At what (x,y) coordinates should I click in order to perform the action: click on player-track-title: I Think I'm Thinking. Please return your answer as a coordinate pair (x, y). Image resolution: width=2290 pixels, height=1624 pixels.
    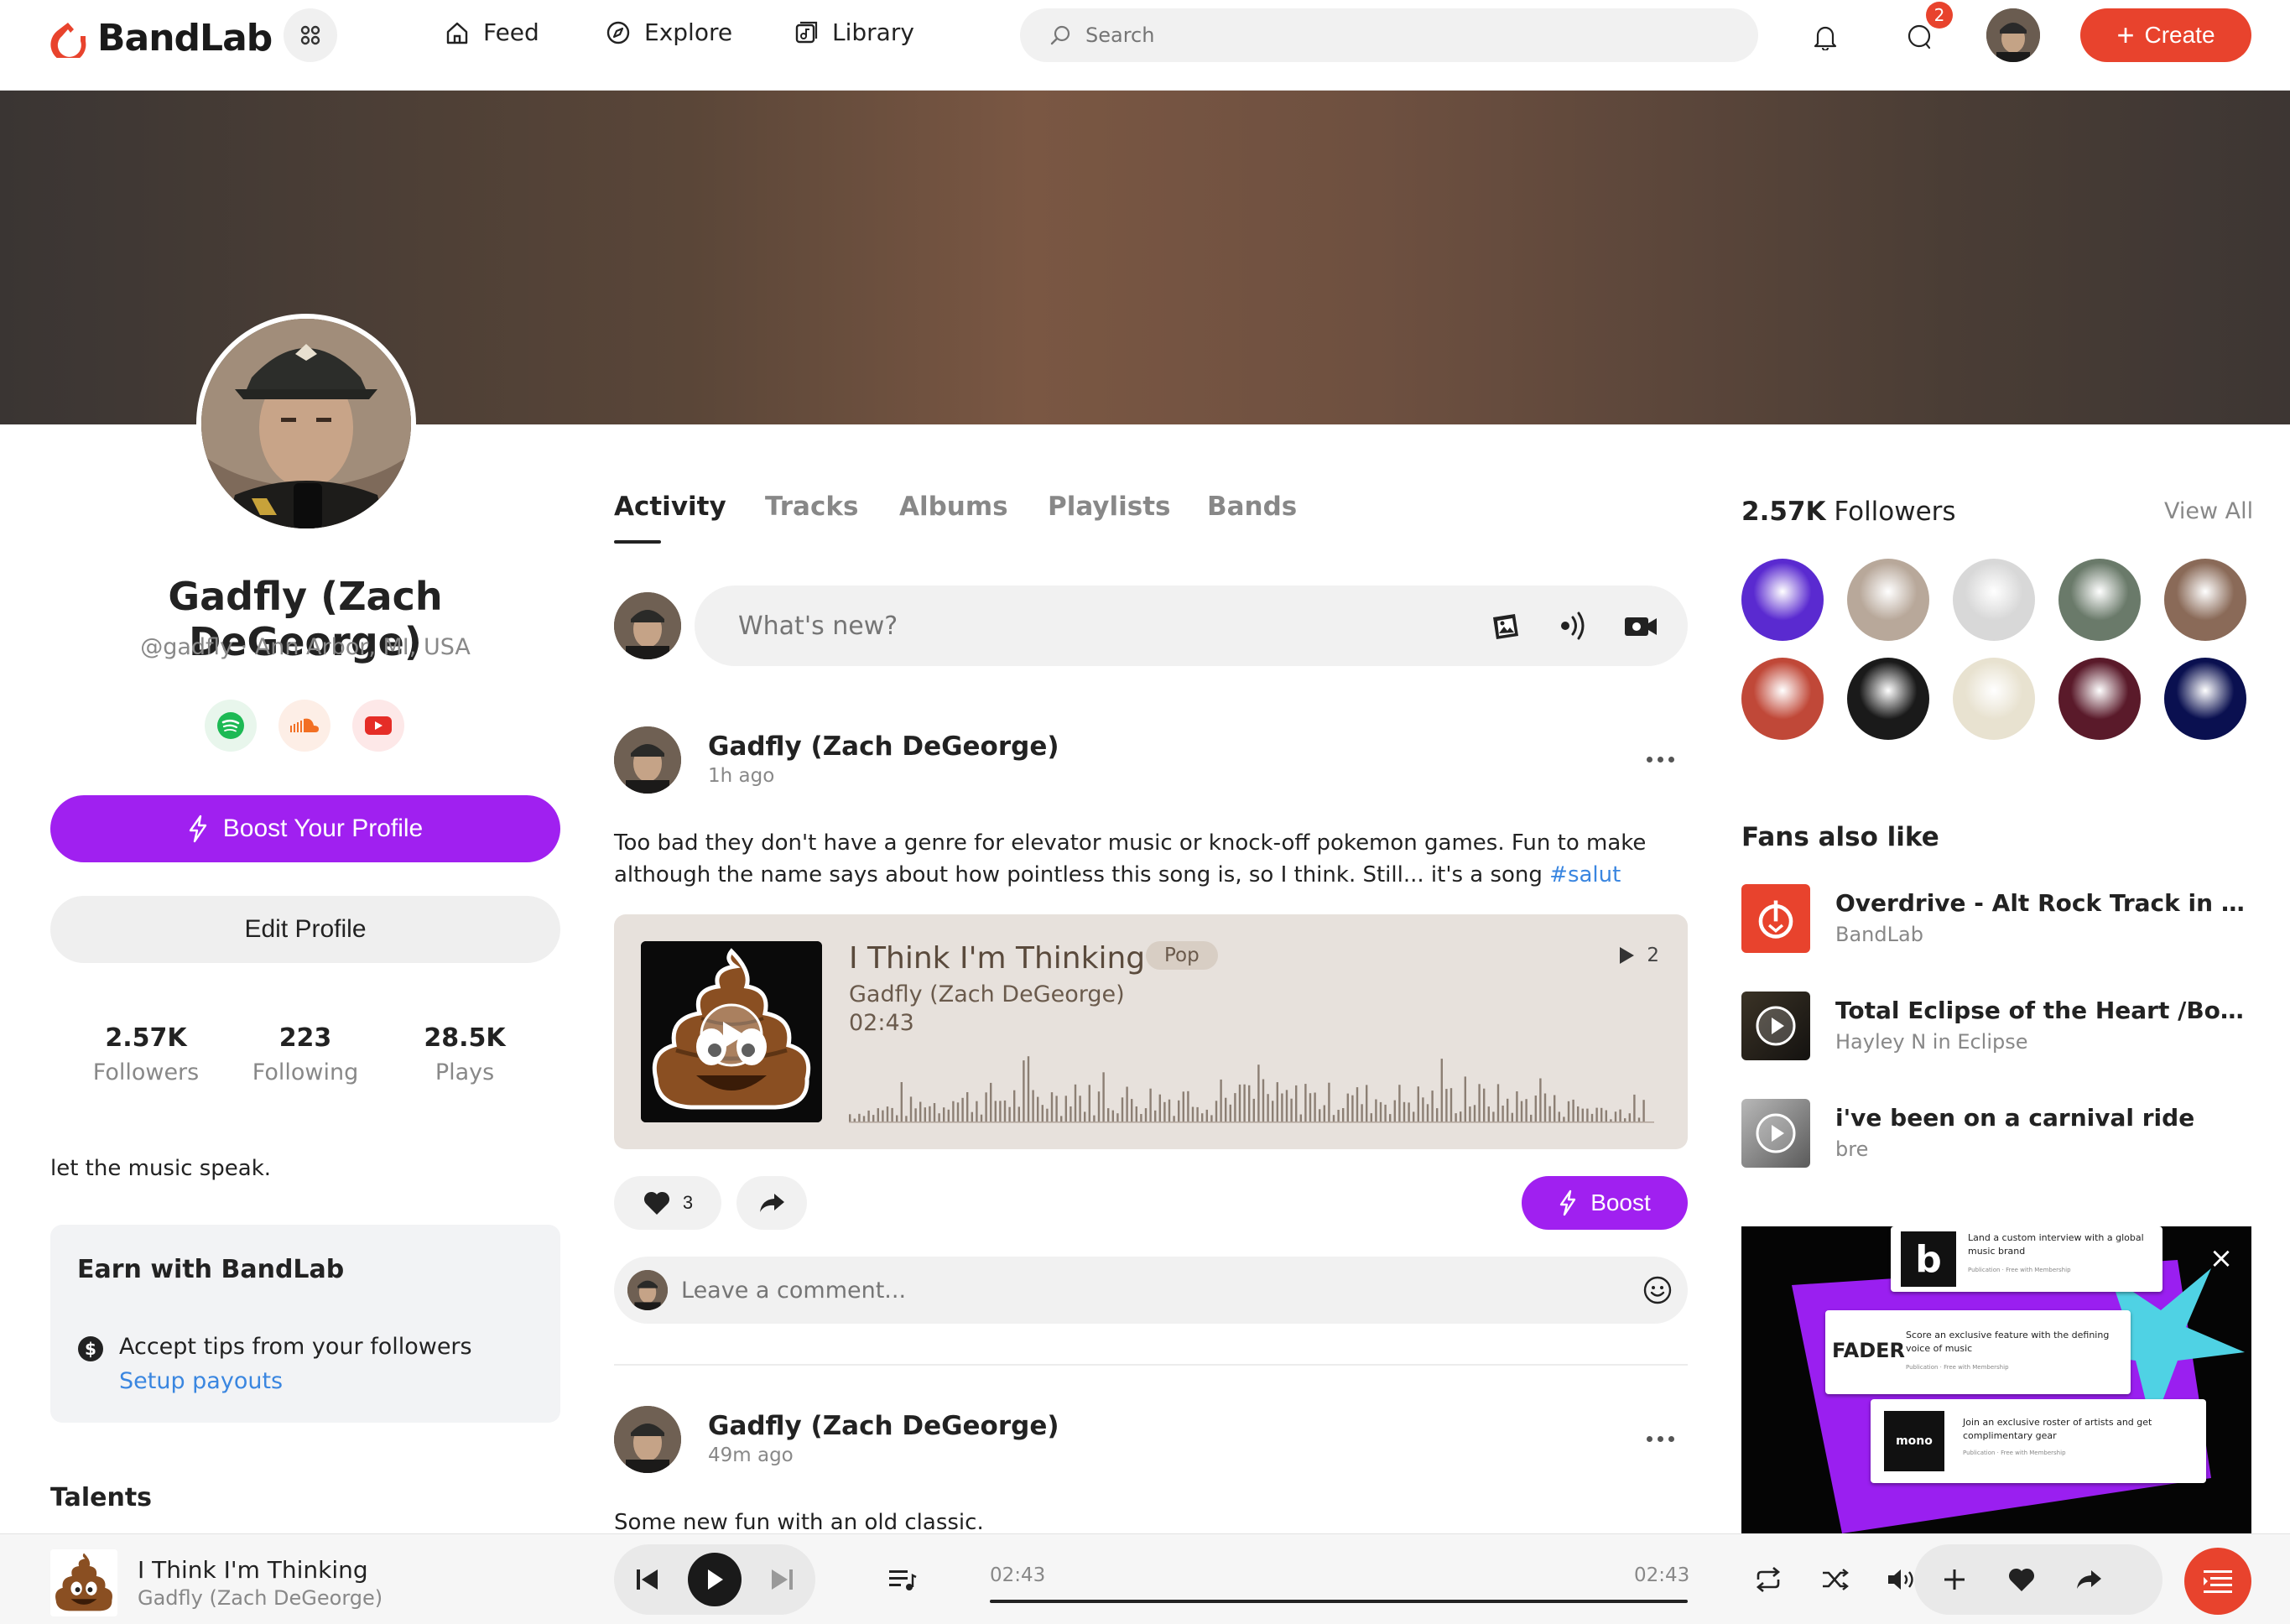
    Looking at the image, I should click on (253, 1570).